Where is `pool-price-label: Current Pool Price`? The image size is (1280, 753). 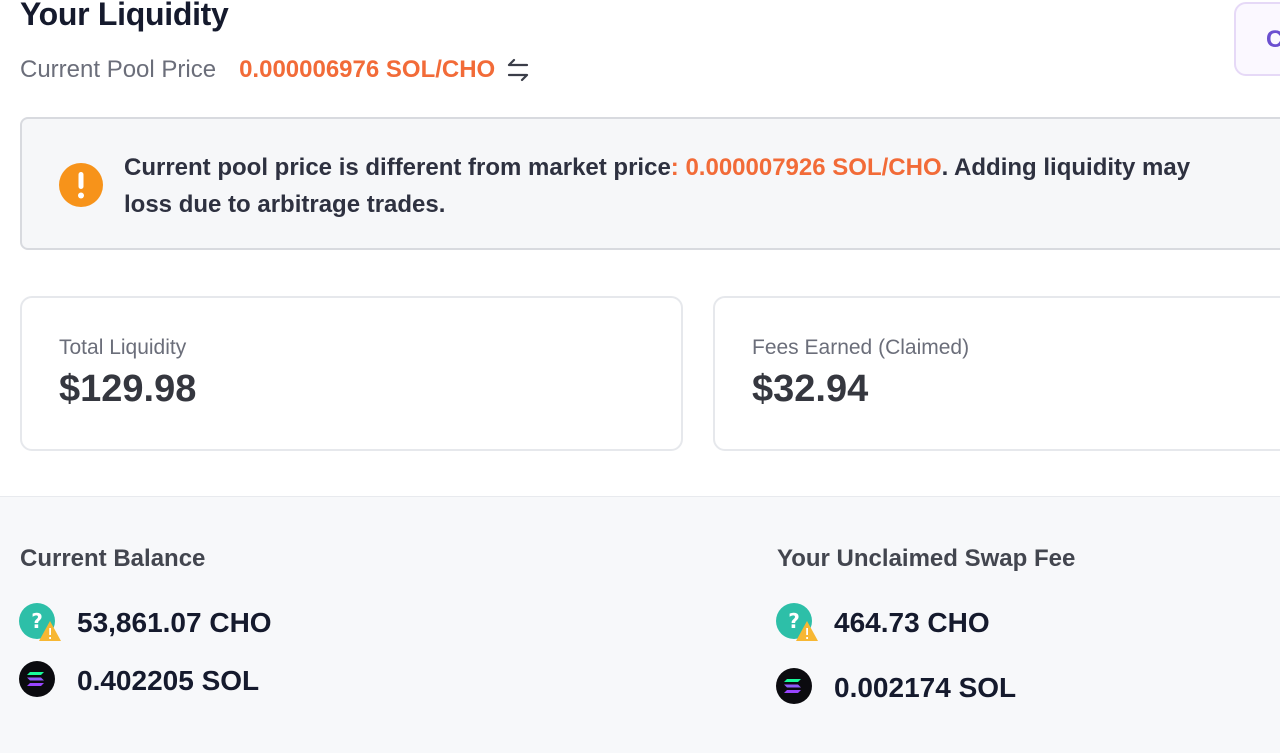 pool-price-label: Current Pool Price is located at coordinates (118, 69).